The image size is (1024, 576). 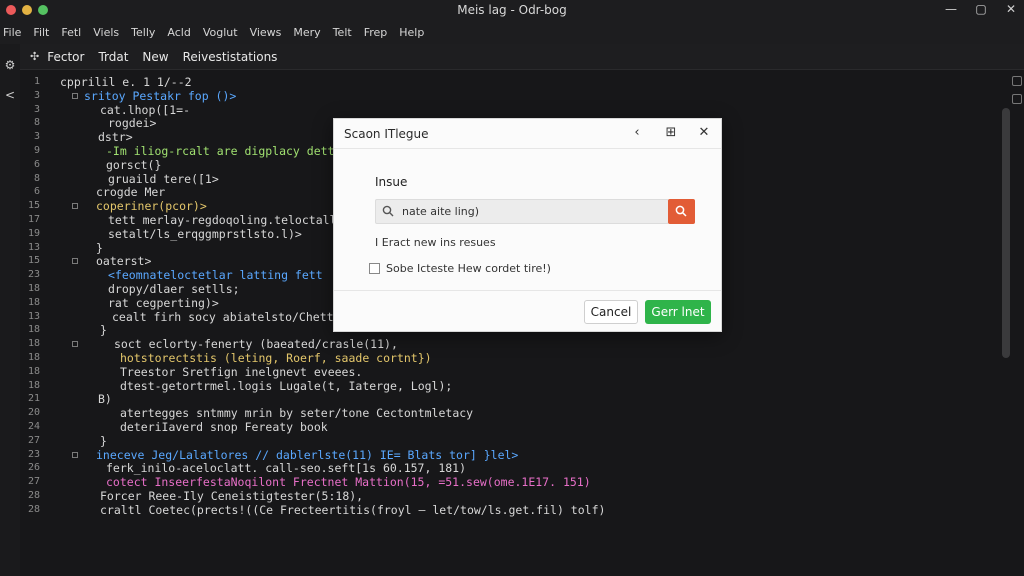 I want to click on code-line: <feomnateloctetlar latting fett, so click(x=215, y=275).